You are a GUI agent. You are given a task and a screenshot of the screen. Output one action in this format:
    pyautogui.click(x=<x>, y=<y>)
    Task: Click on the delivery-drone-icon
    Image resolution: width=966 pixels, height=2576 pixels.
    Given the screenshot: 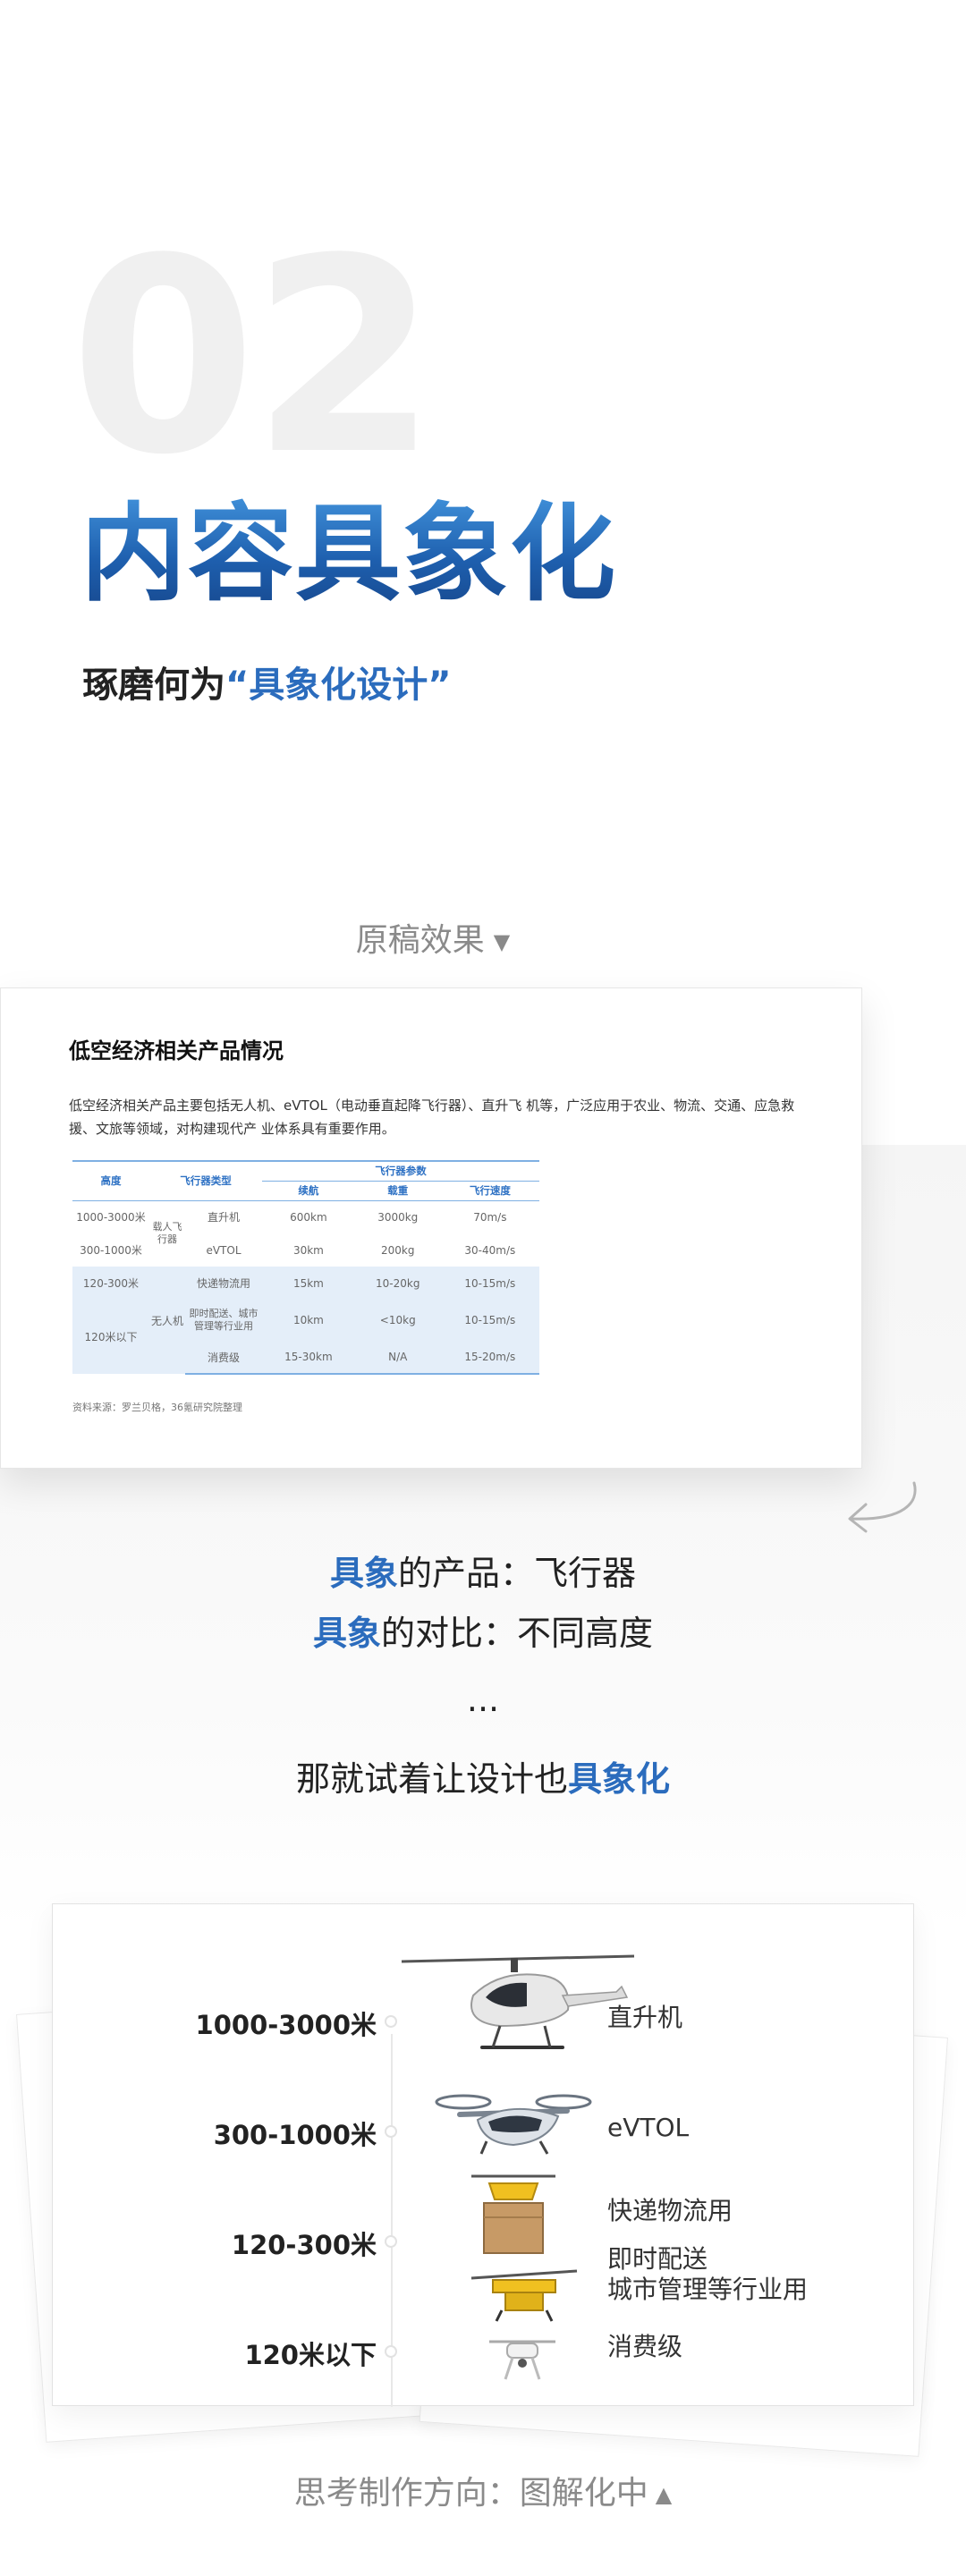 What is the action you would take?
    pyautogui.click(x=524, y=2295)
    